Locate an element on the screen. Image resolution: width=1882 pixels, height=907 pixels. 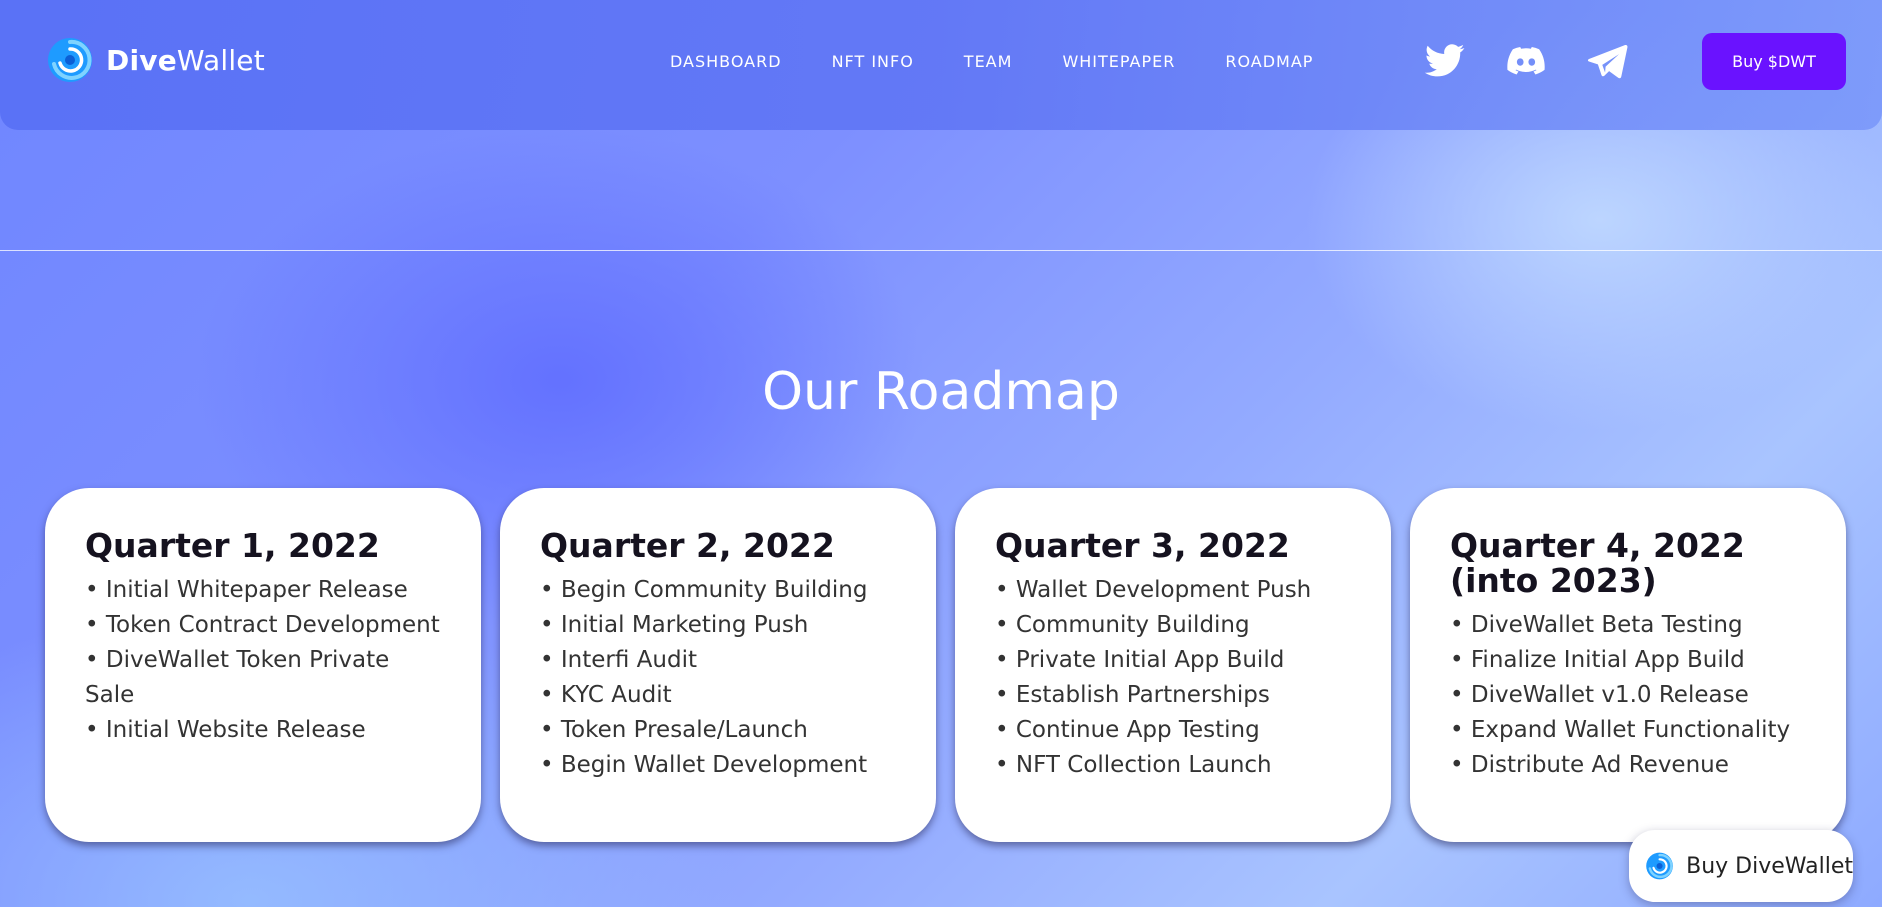
buy-divewallet-widget: Buy DiveWallet is located at coordinates (1741, 866).